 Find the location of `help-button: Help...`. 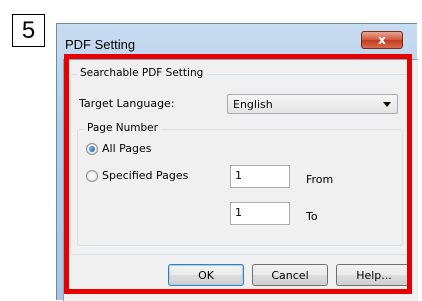

help-button: Help... is located at coordinates (374, 275).